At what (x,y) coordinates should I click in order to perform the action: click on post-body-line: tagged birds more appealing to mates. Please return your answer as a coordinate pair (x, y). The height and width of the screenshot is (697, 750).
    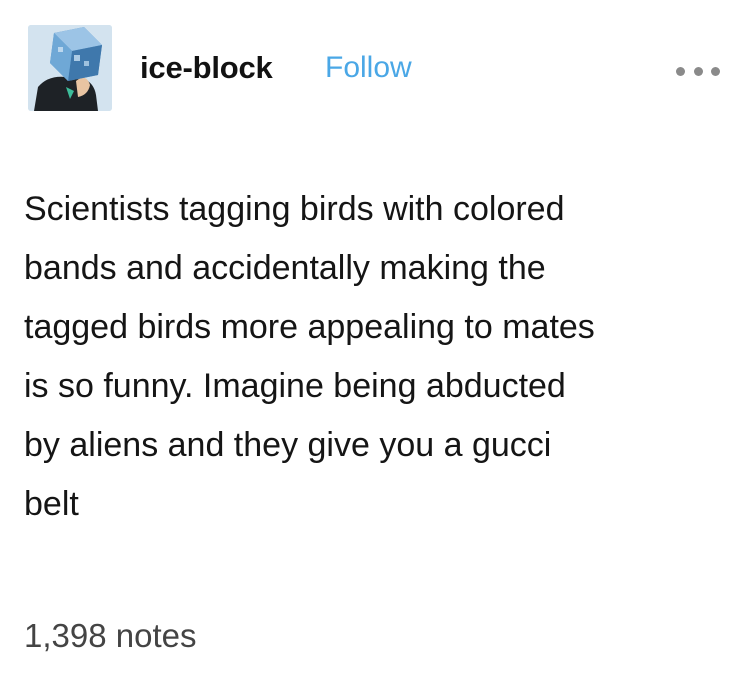
    Looking at the image, I should click on (309, 327).